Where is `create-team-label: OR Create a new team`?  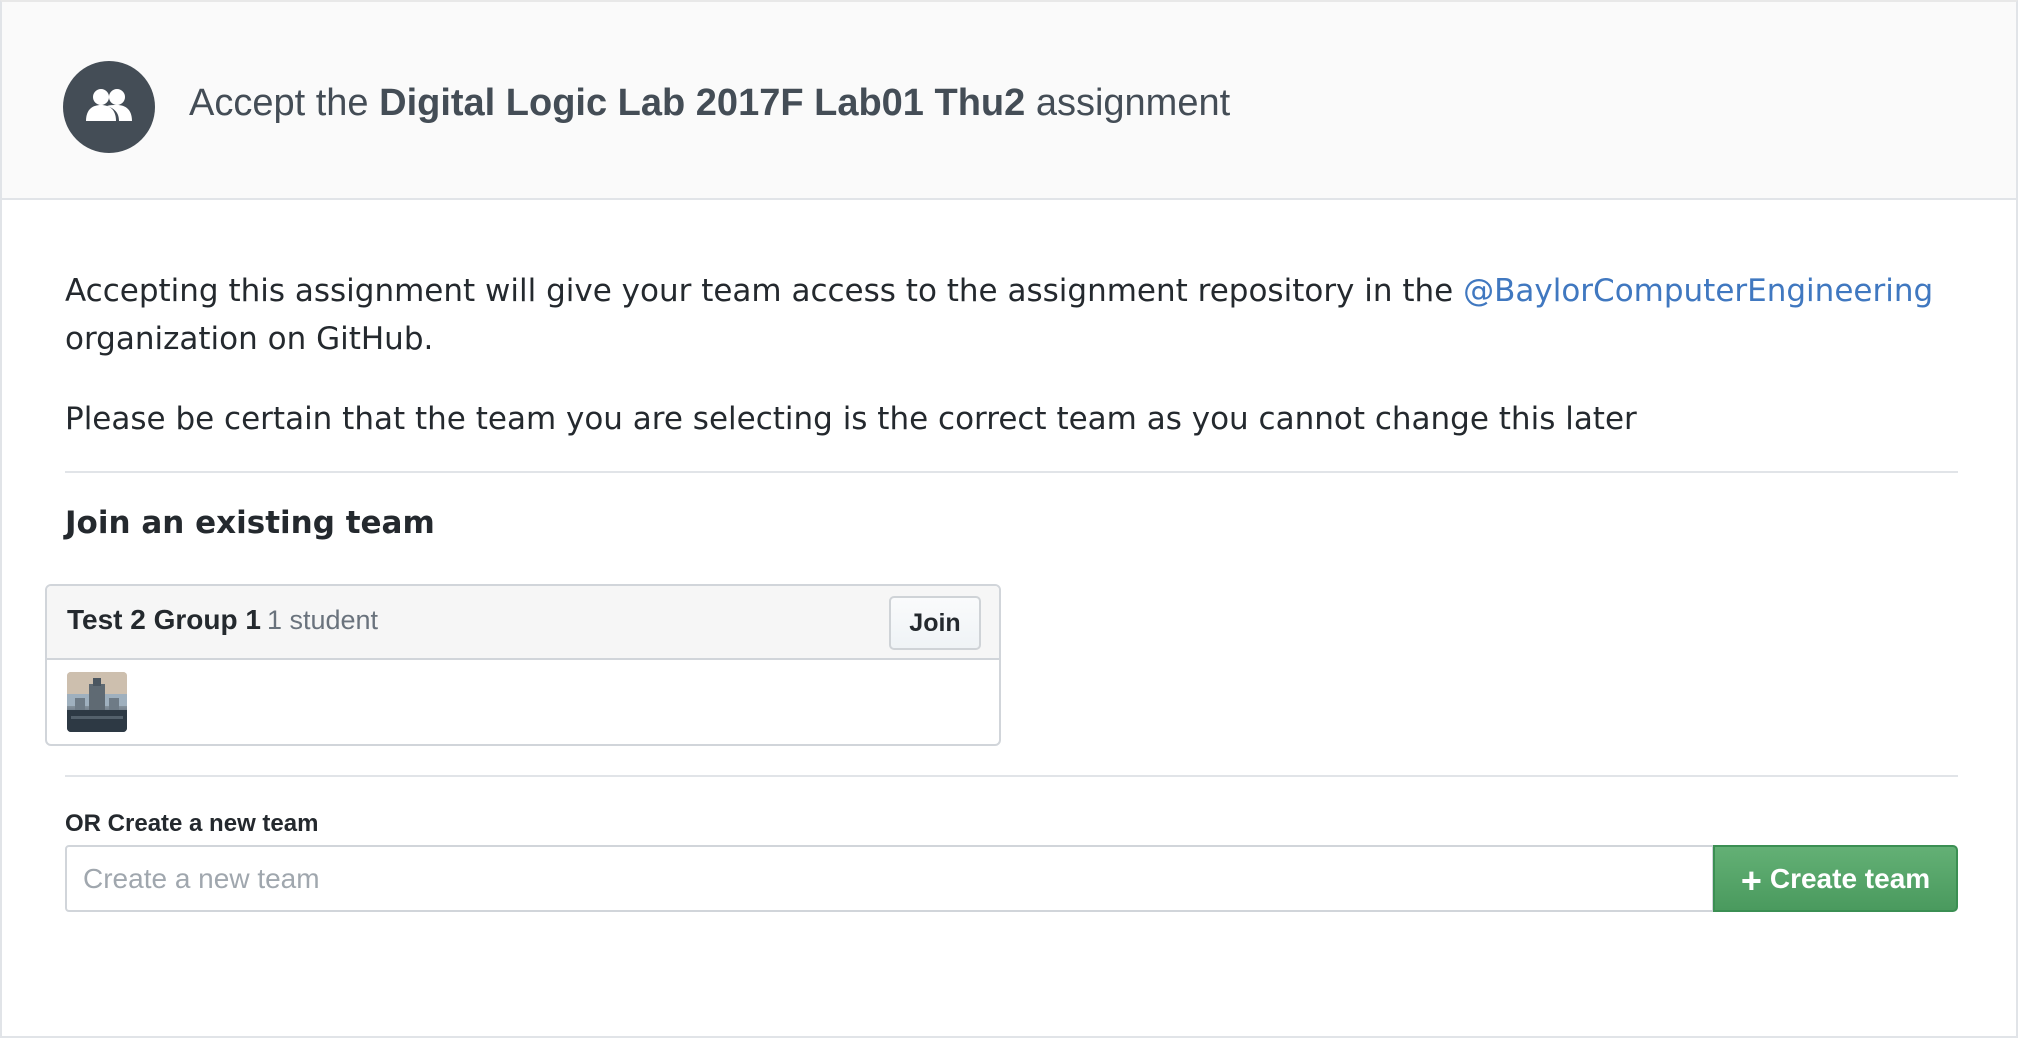 create-team-label: OR Create a new team is located at coordinates (192, 823).